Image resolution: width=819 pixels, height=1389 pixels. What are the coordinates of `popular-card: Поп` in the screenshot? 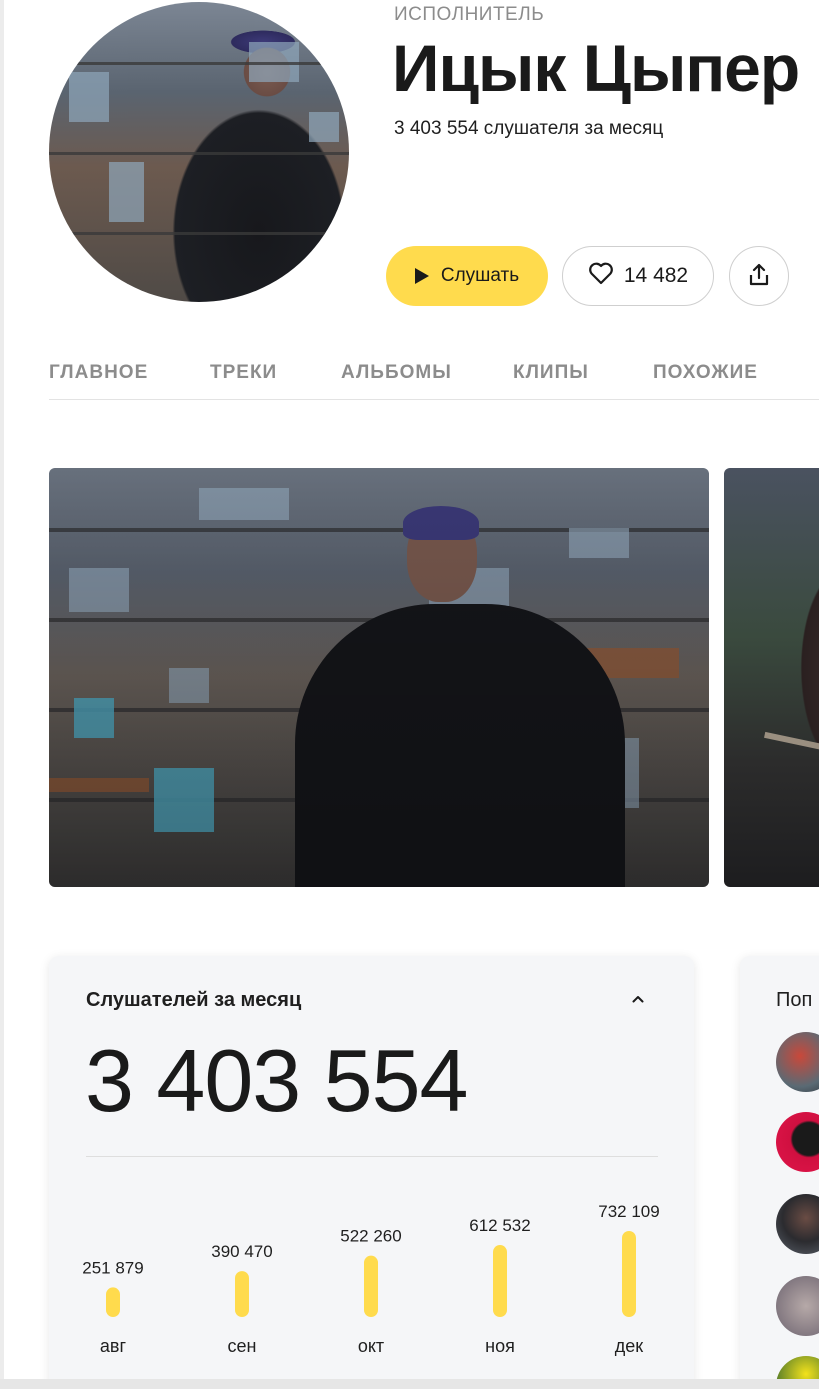 It's located at (779, 1172).